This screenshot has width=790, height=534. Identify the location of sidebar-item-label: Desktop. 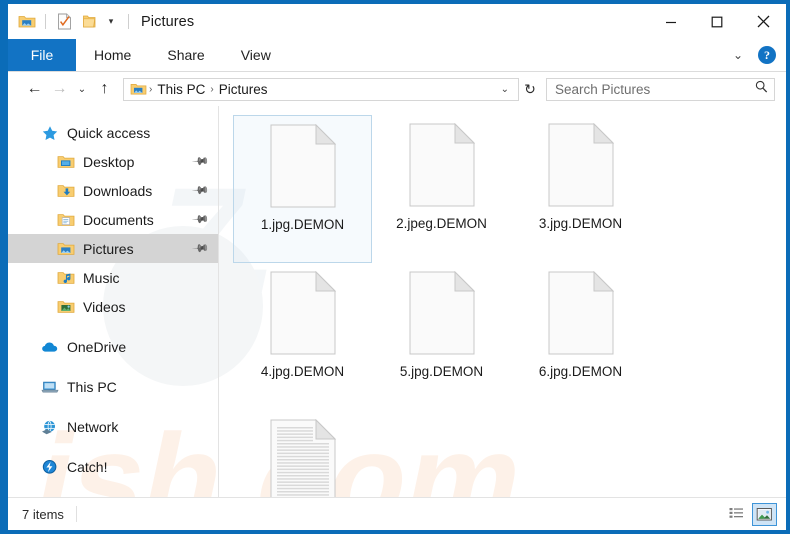
(109, 161).